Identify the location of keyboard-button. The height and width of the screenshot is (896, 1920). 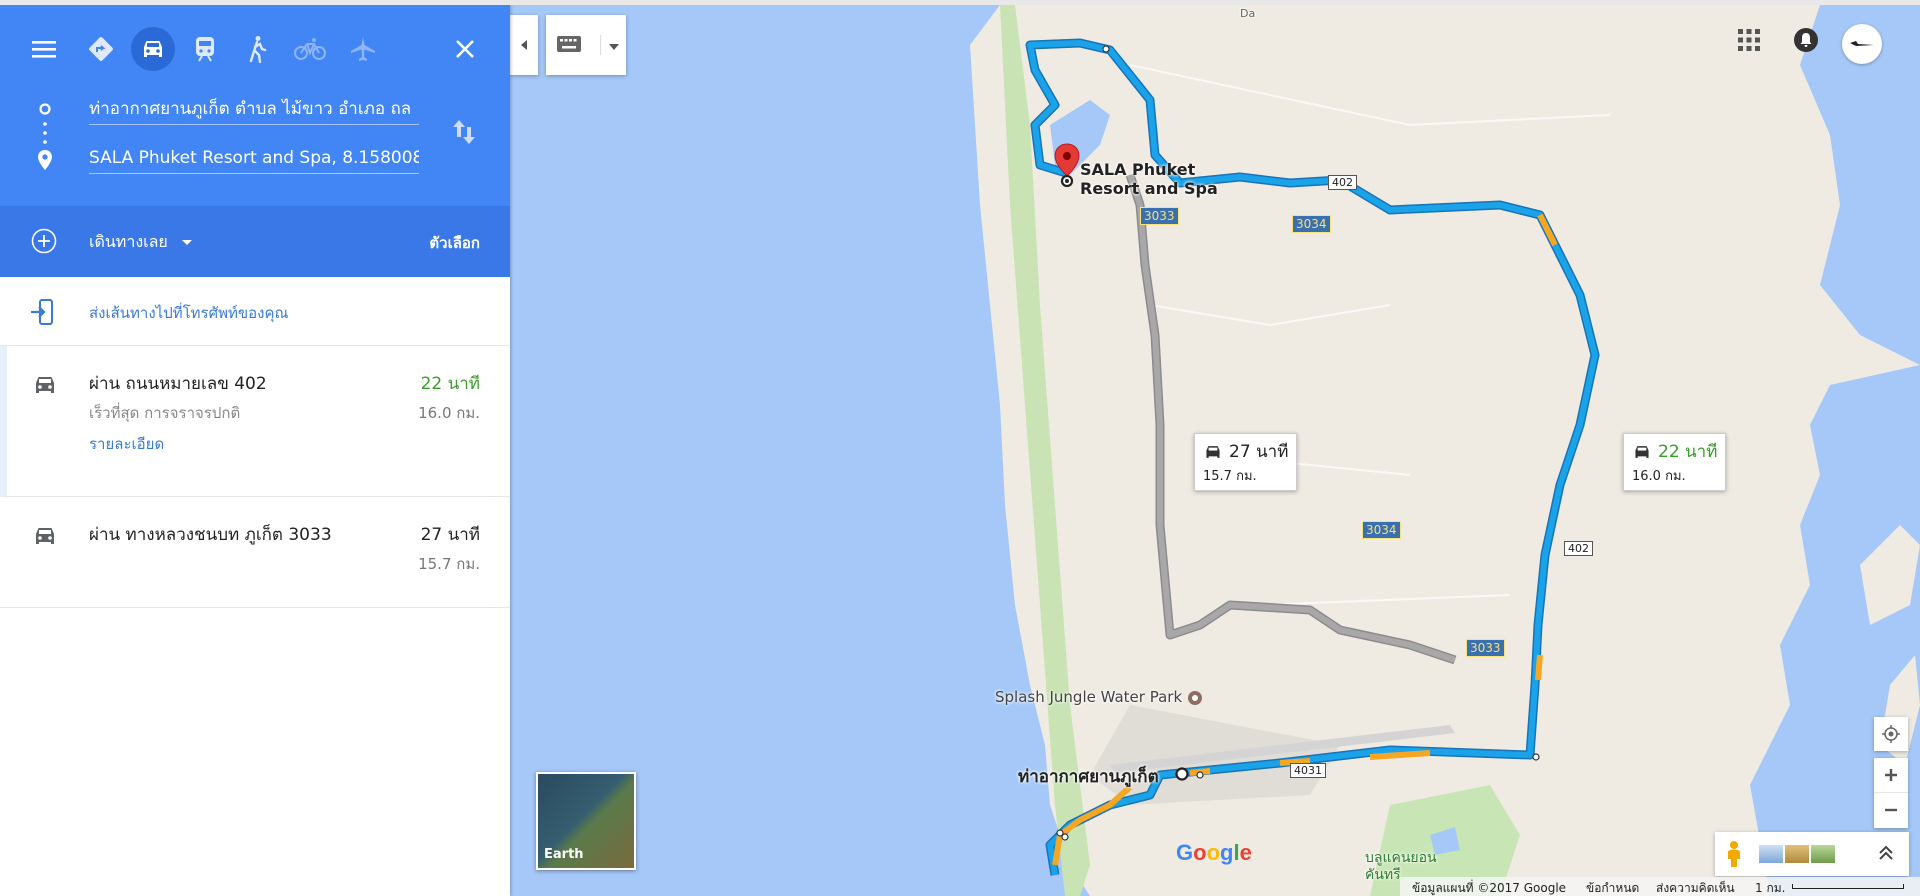
(569, 46).